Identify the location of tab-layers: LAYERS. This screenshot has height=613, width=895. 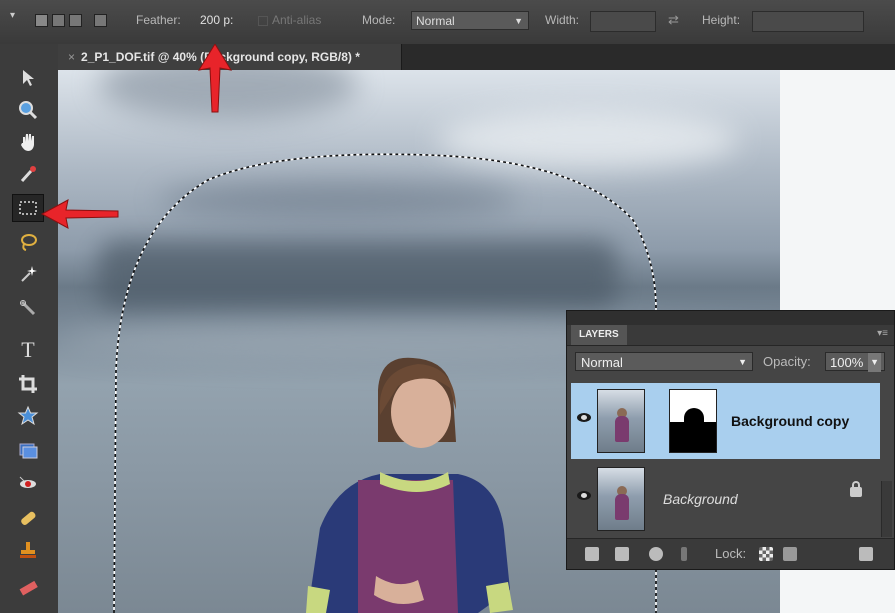
(599, 335).